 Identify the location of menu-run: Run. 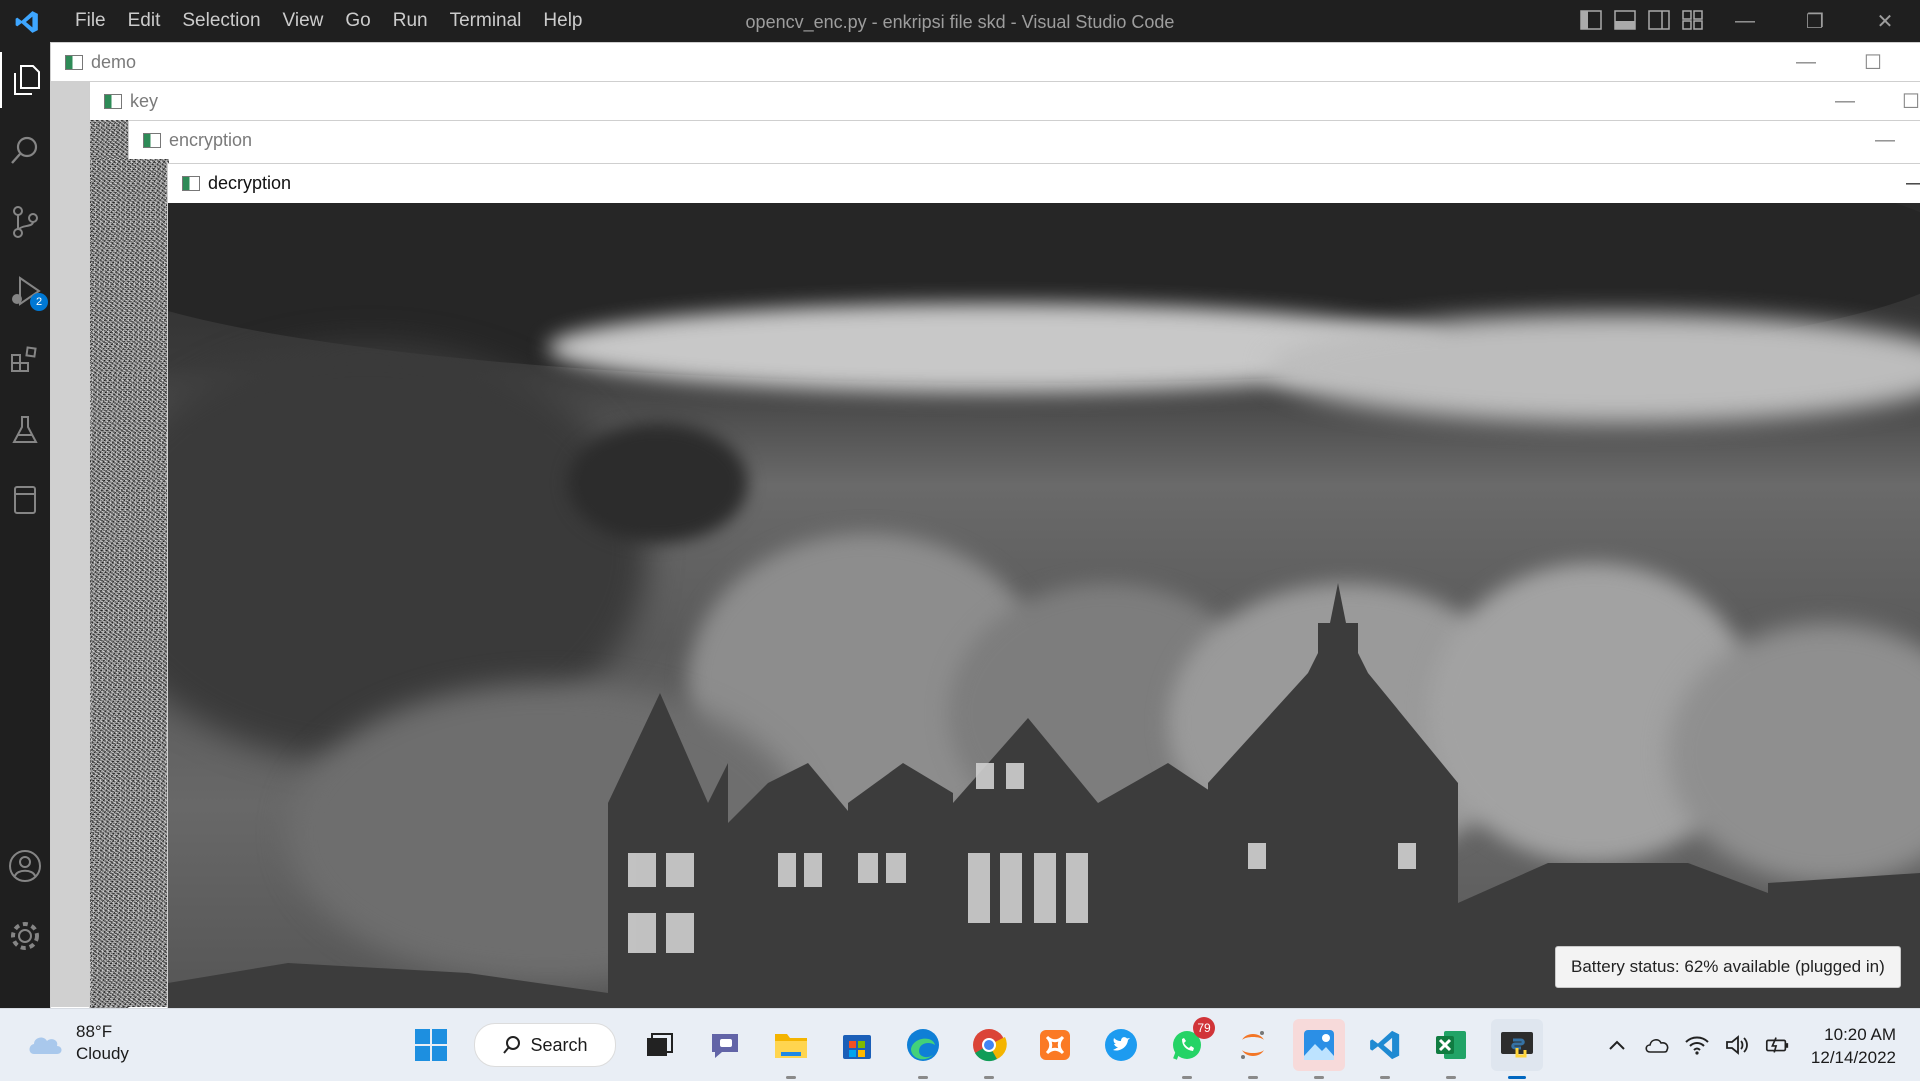
(410, 21).